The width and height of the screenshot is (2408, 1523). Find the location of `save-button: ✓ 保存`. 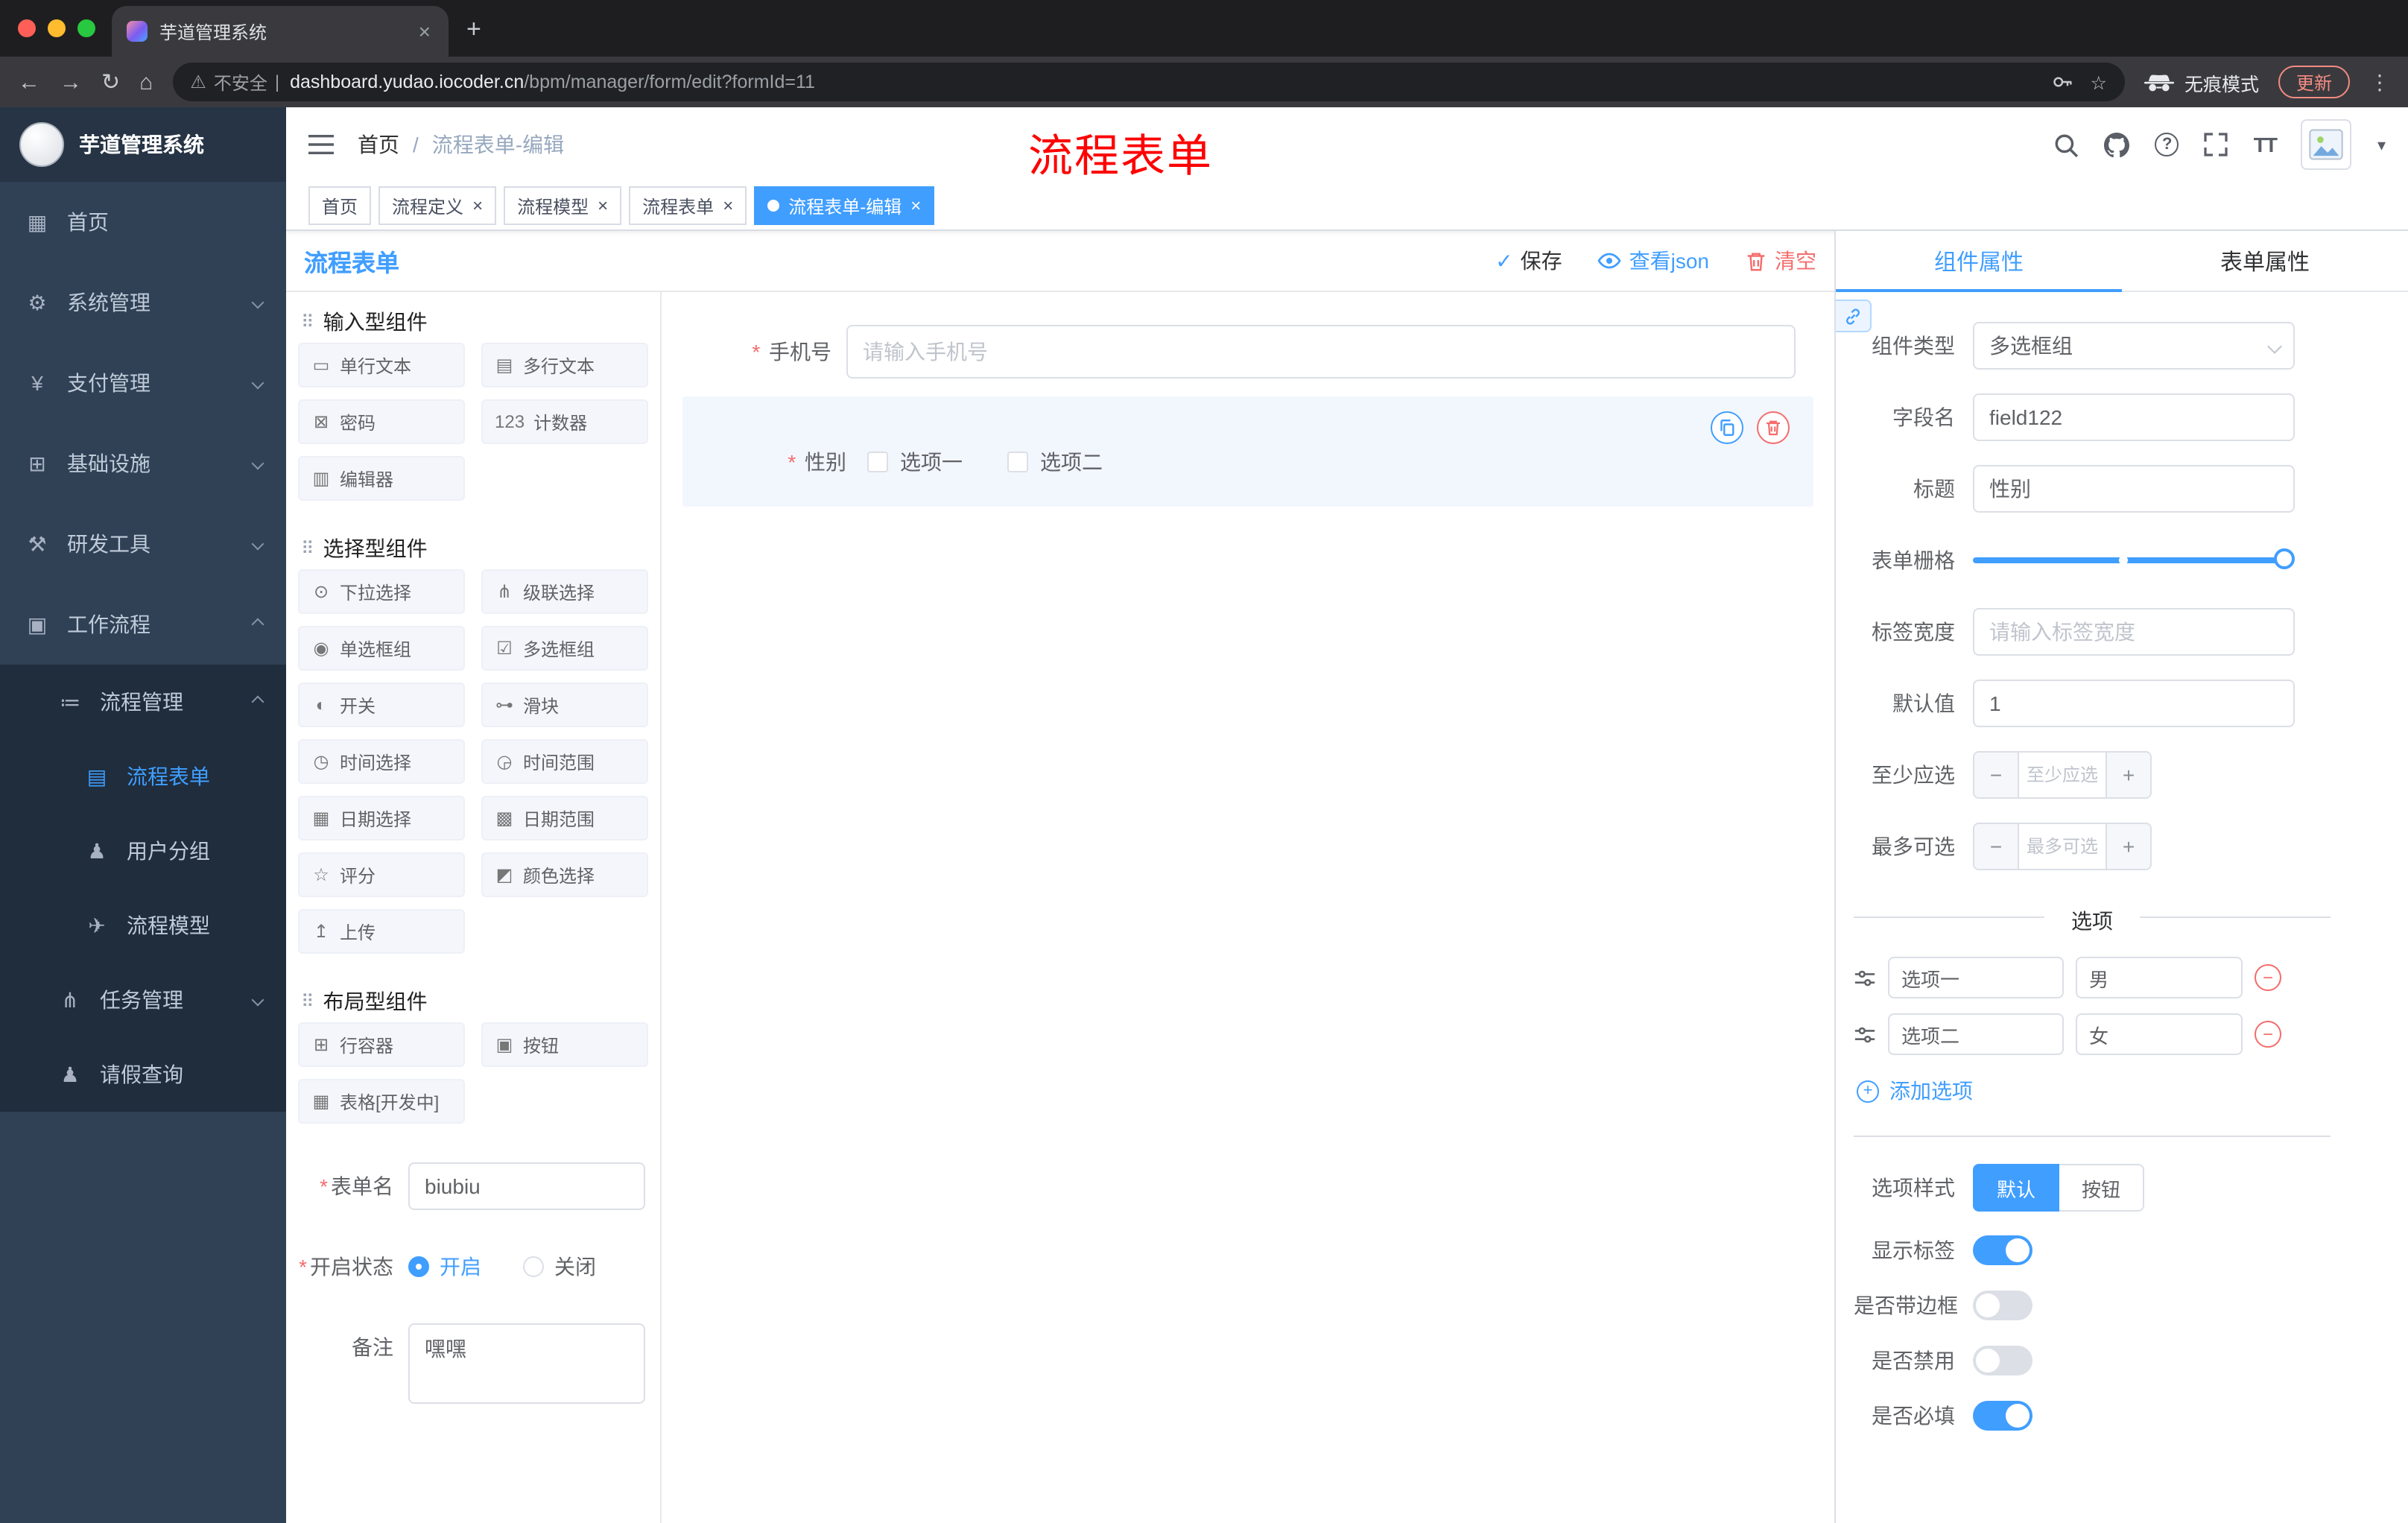

save-button: ✓ 保存 is located at coordinates (1528, 261).